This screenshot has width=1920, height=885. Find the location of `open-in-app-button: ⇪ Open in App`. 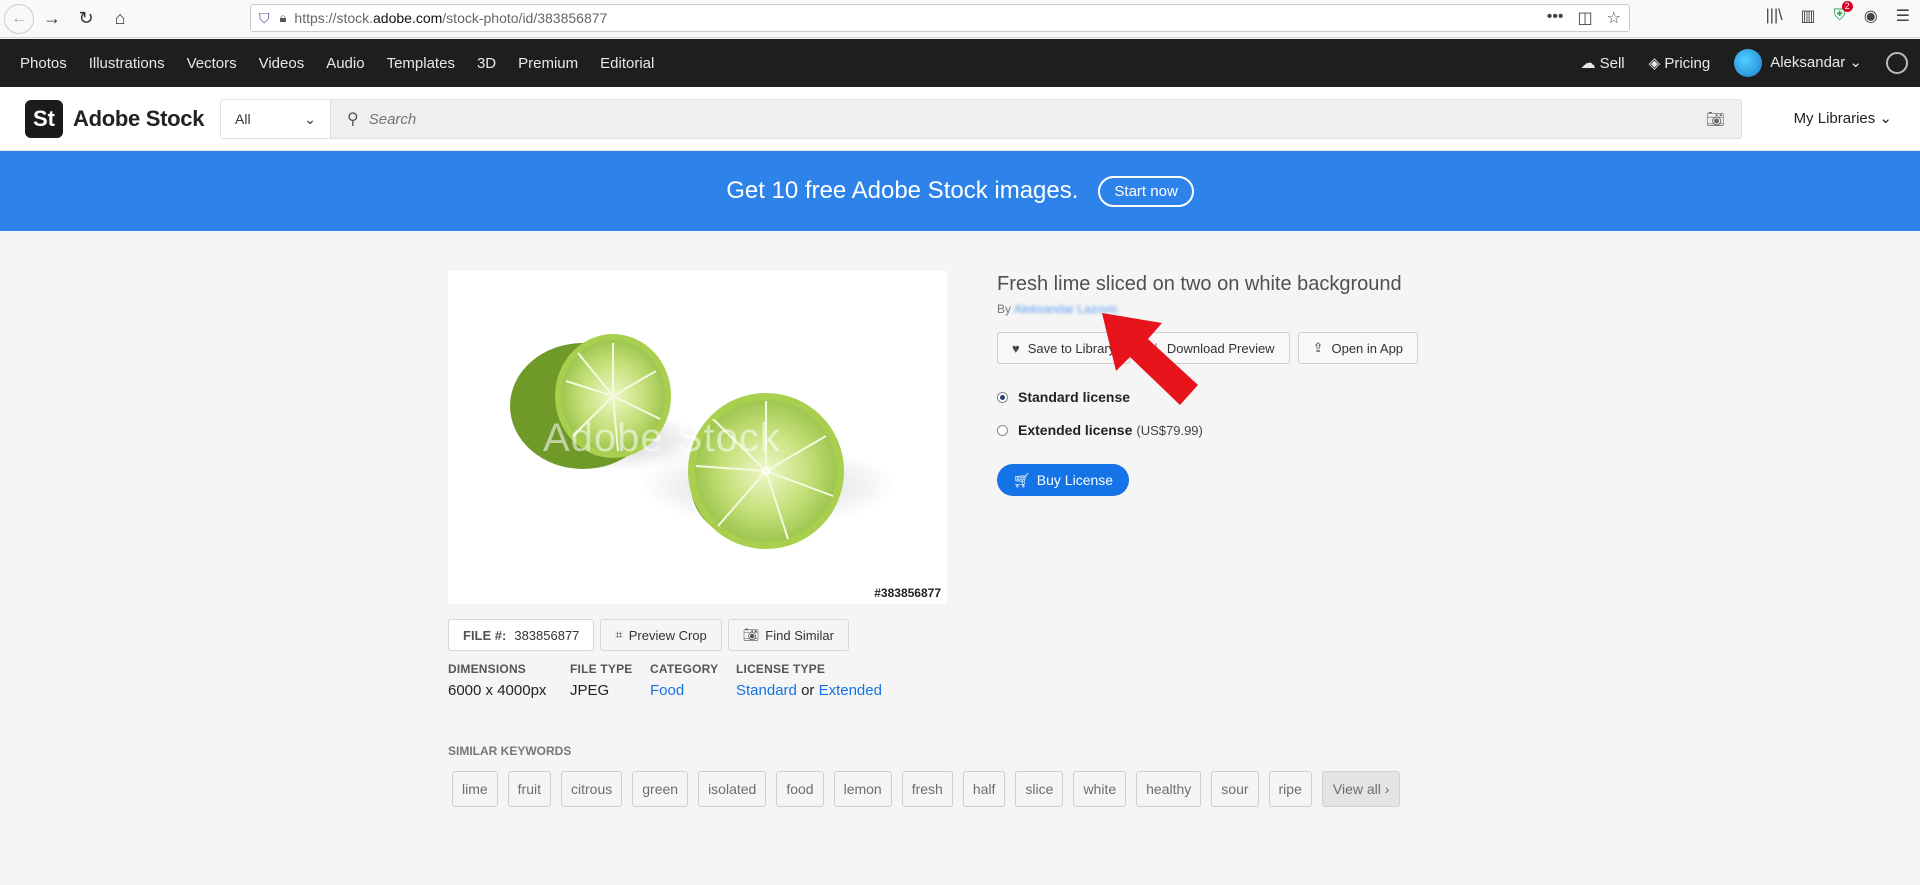

open-in-app-button: ⇪ Open in App is located at coordinates (1358, 348).